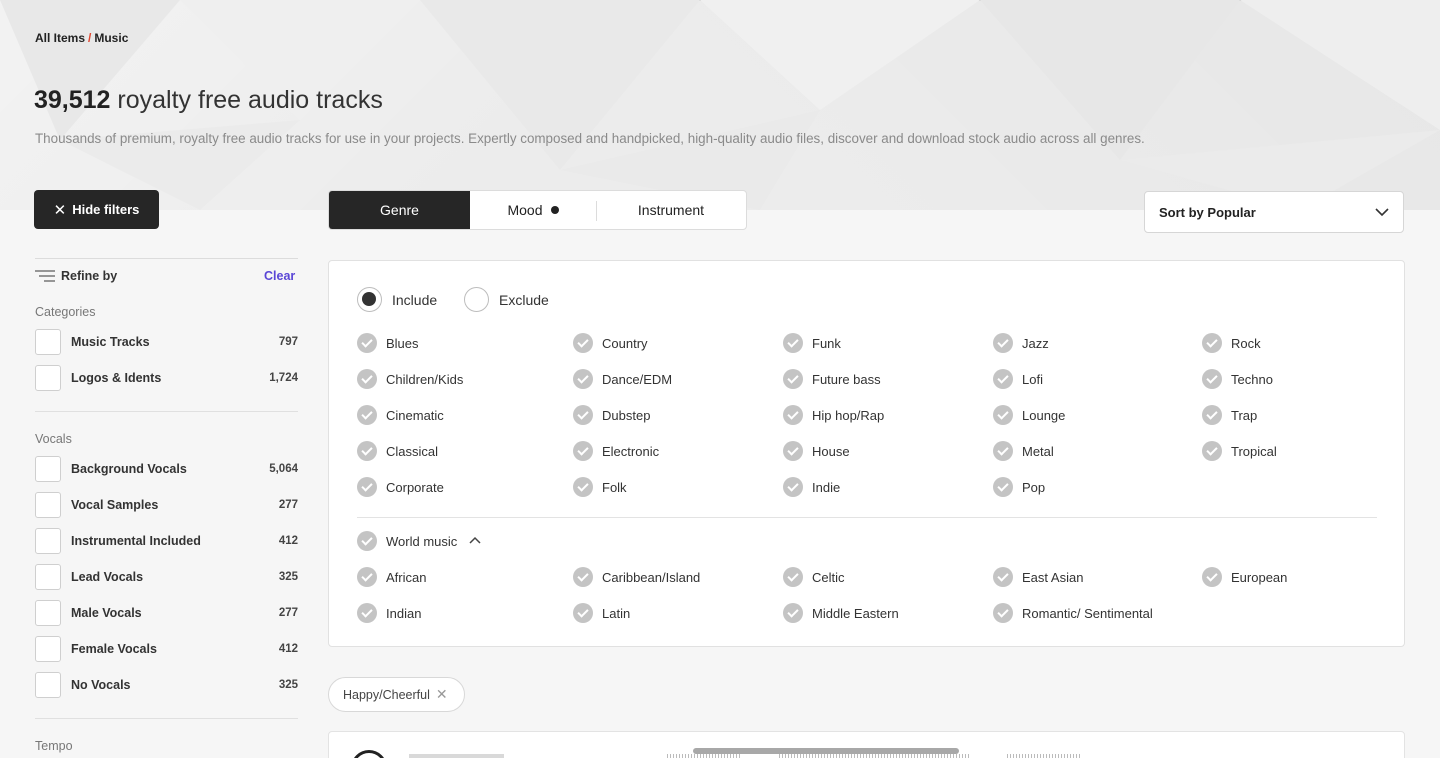 Image resolution: width=1440 pixels, height=758 pixels. Describe the element at coordinates (166, 685) in the screenshot. I see `filter-option: No Vocals 325` at that location.